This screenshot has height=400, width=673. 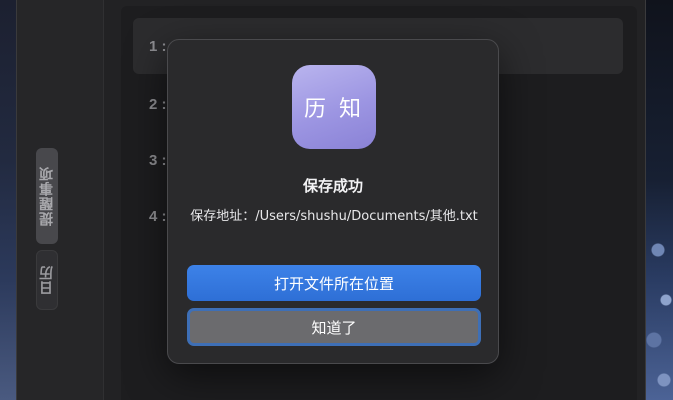 I want to click on app-icon-text: 历 知, so click(x=334, y=109).